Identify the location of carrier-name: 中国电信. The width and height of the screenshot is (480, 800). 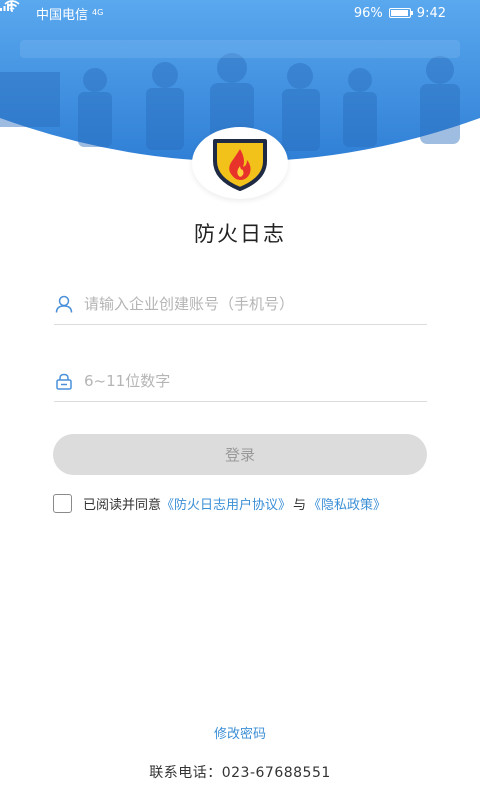
(62, 15).